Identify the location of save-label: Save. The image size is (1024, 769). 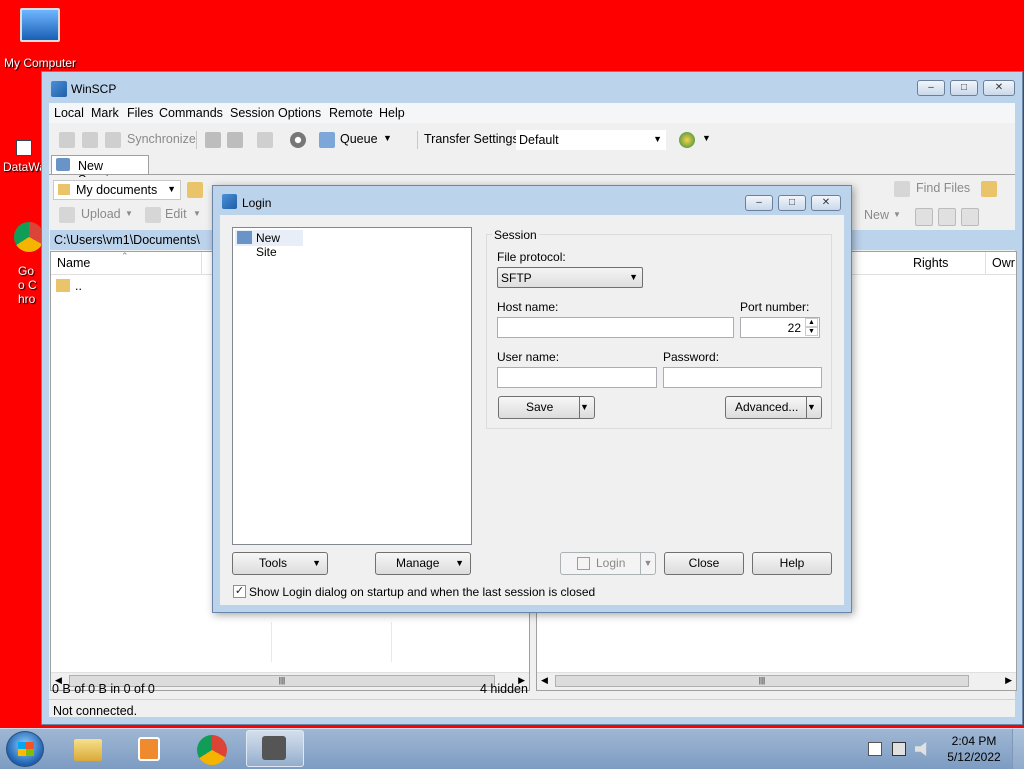
(540, 407).